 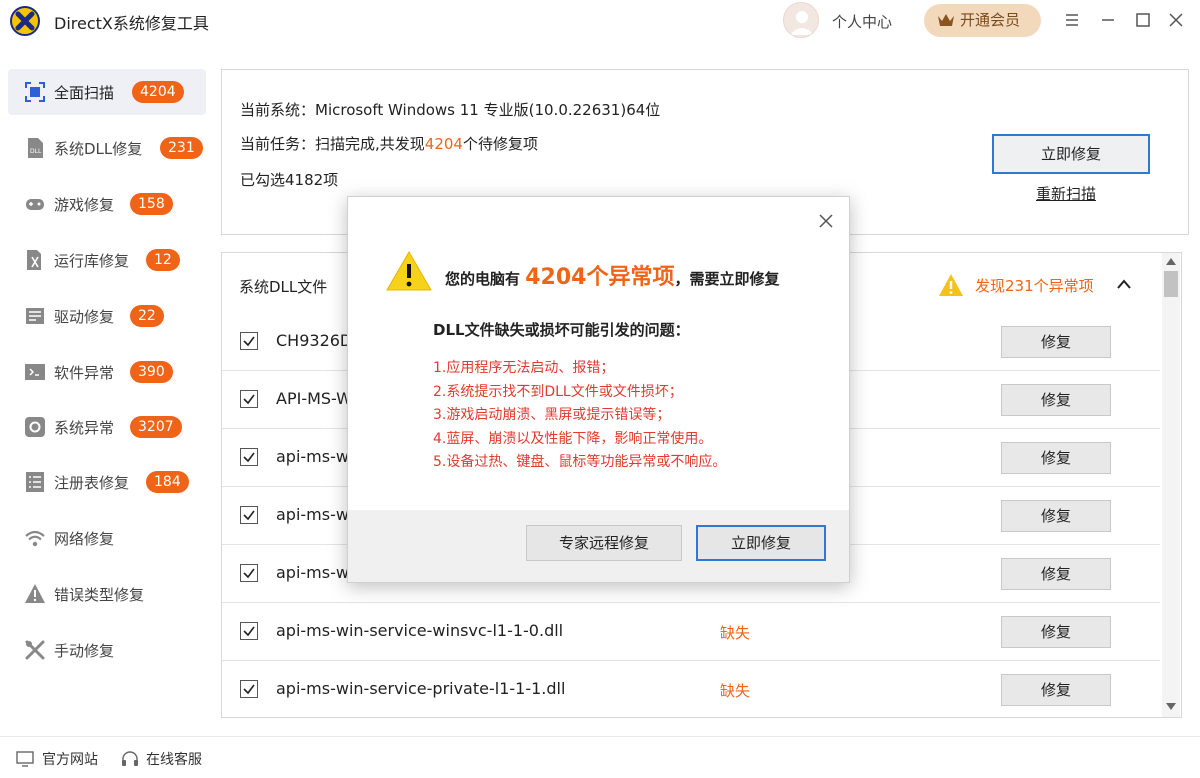 I want to click on dialog-fix-now-button: 立即修复, so click(x=761, y=543).